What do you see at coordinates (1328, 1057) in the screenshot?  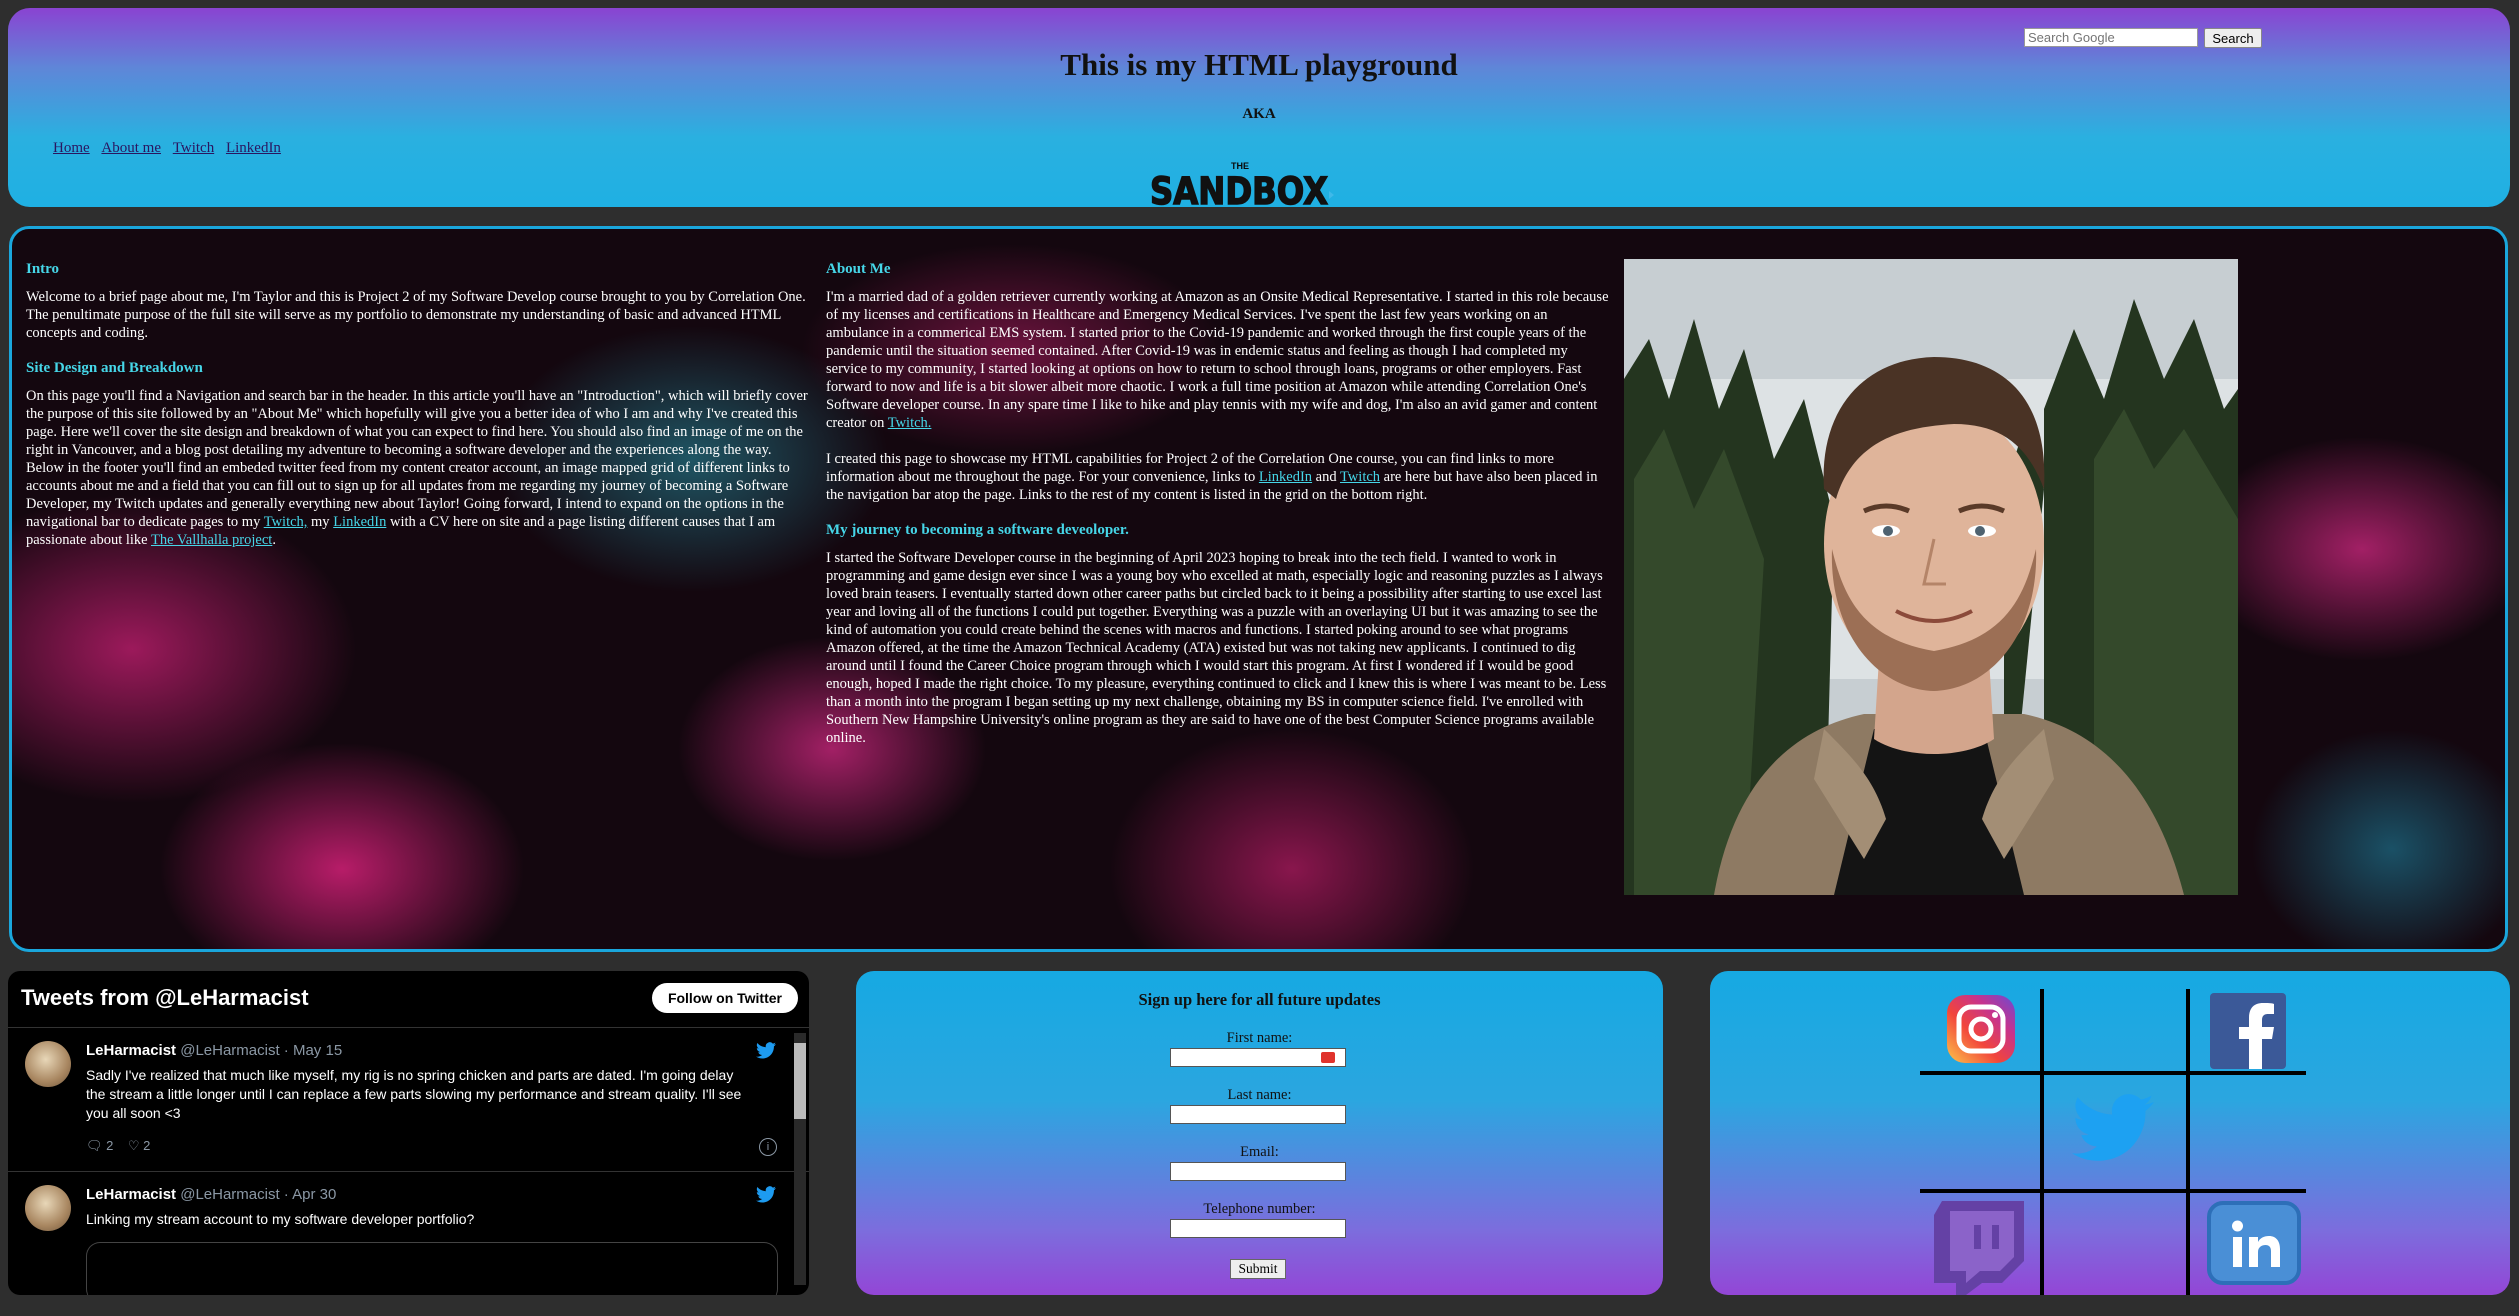 I see `autofill-icon` at bounding box center [1328, 1057].